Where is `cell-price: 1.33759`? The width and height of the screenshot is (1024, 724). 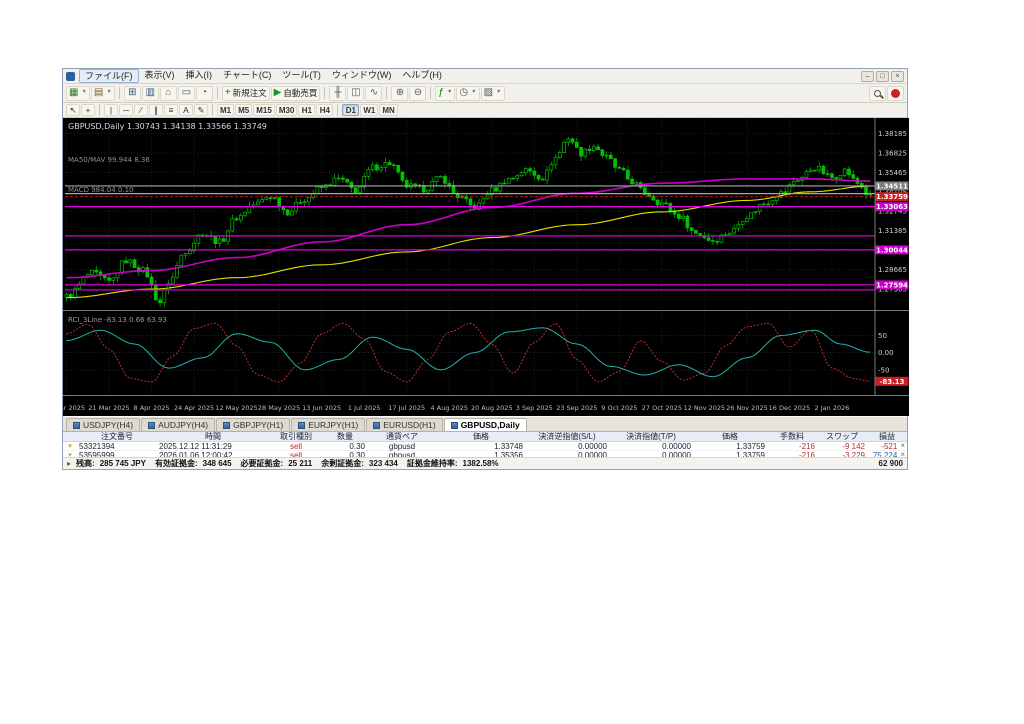 cell-price: 1.33759 is located at coordinates (750, 446).